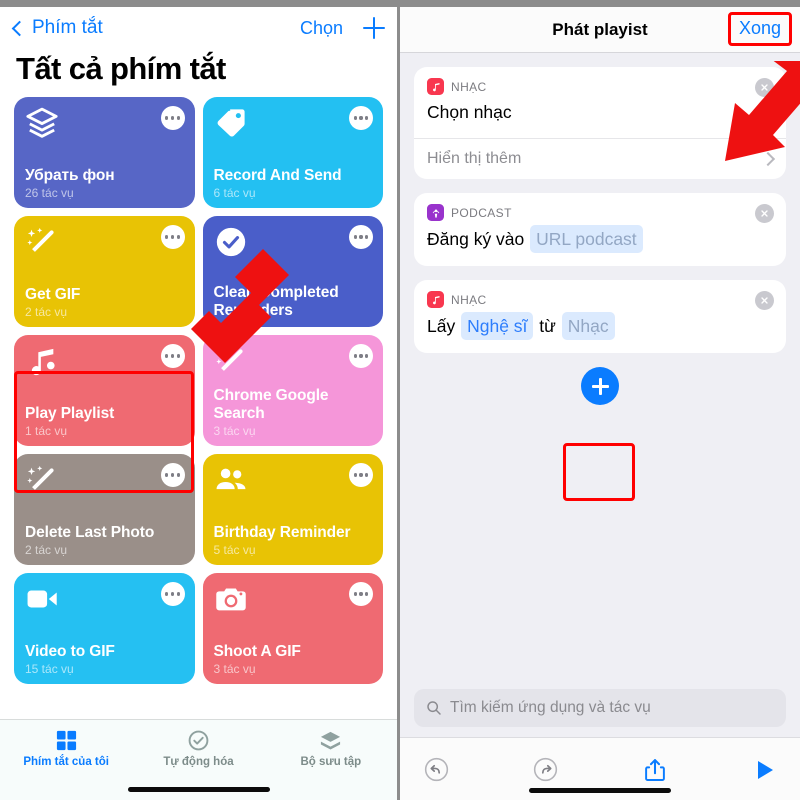 This screenshot has height=800, width=800. What do you see at coordinates (436, 769) in the screenshot?
I see `undo-icon` at bounding box center [436, 769].